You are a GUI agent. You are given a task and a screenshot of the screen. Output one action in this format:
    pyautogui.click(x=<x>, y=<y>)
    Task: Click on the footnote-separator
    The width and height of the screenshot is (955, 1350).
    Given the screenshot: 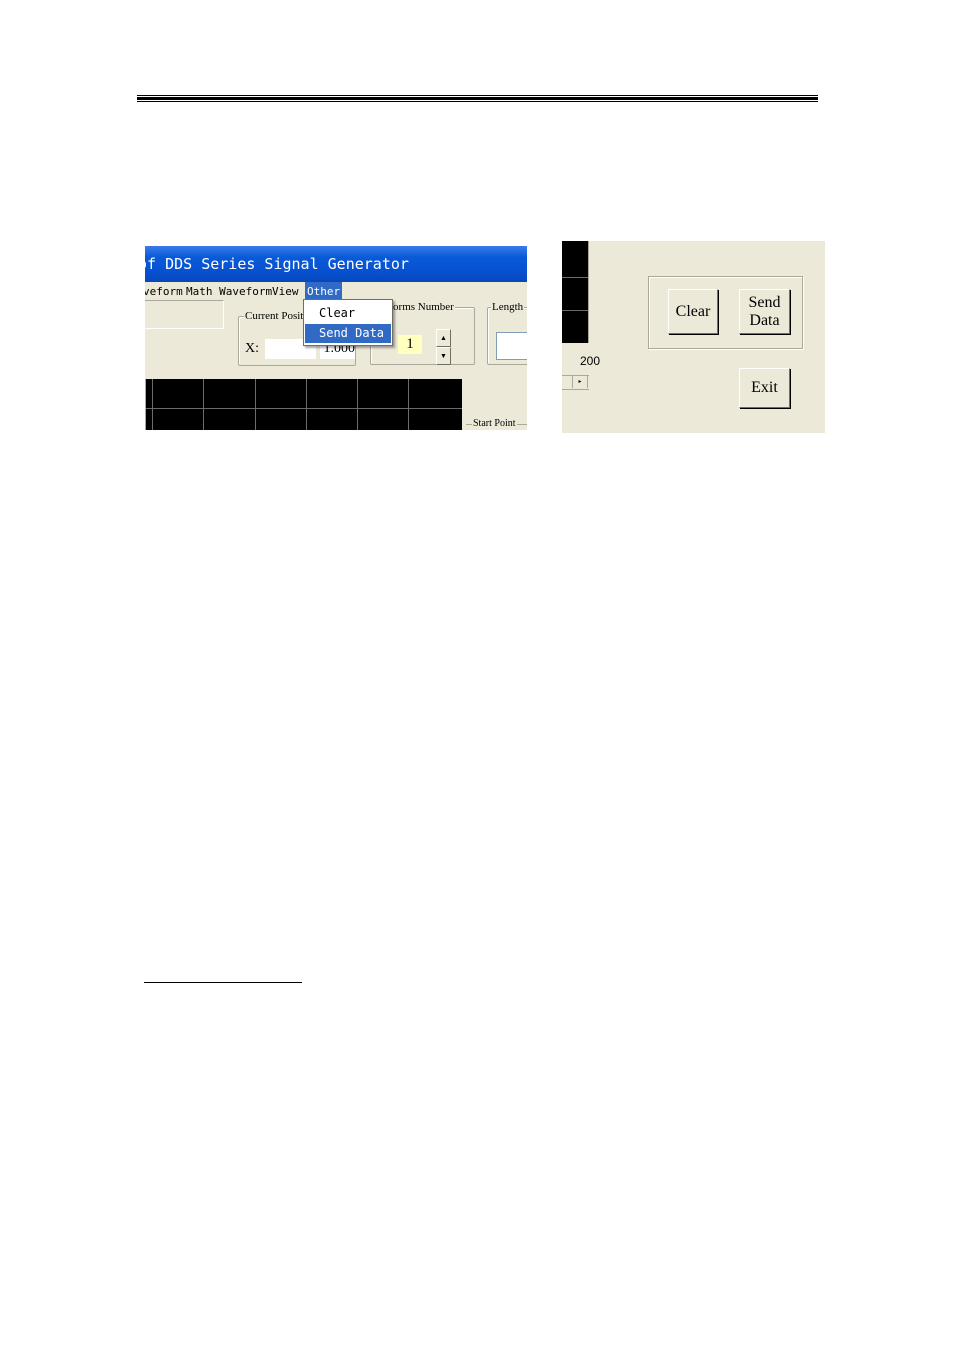 What is the action you would take?
    pyautogui.click(x=223, y=982)
    